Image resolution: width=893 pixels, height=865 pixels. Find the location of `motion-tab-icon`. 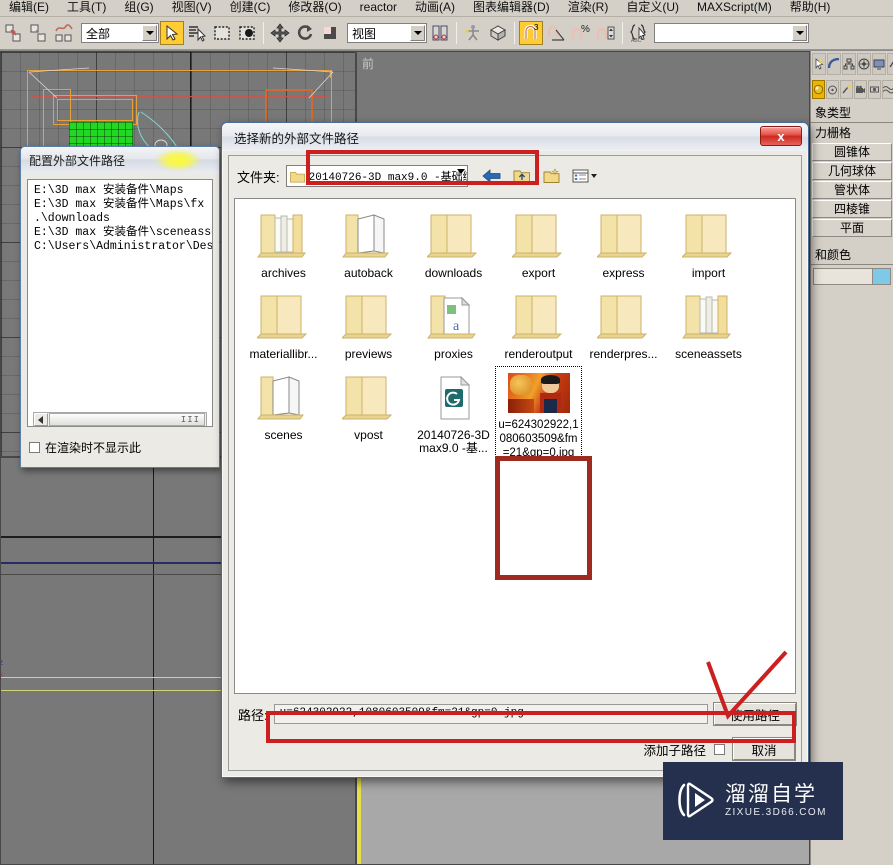

motion-tab-icon is located at coordinates (864, 64).